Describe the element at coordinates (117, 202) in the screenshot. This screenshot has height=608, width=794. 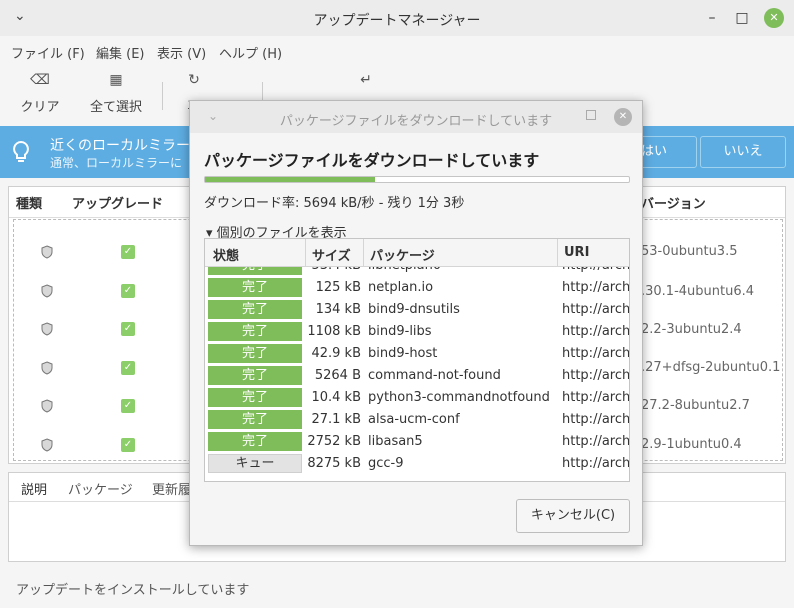
I see `column-upgrade: アップグレード` at that location.